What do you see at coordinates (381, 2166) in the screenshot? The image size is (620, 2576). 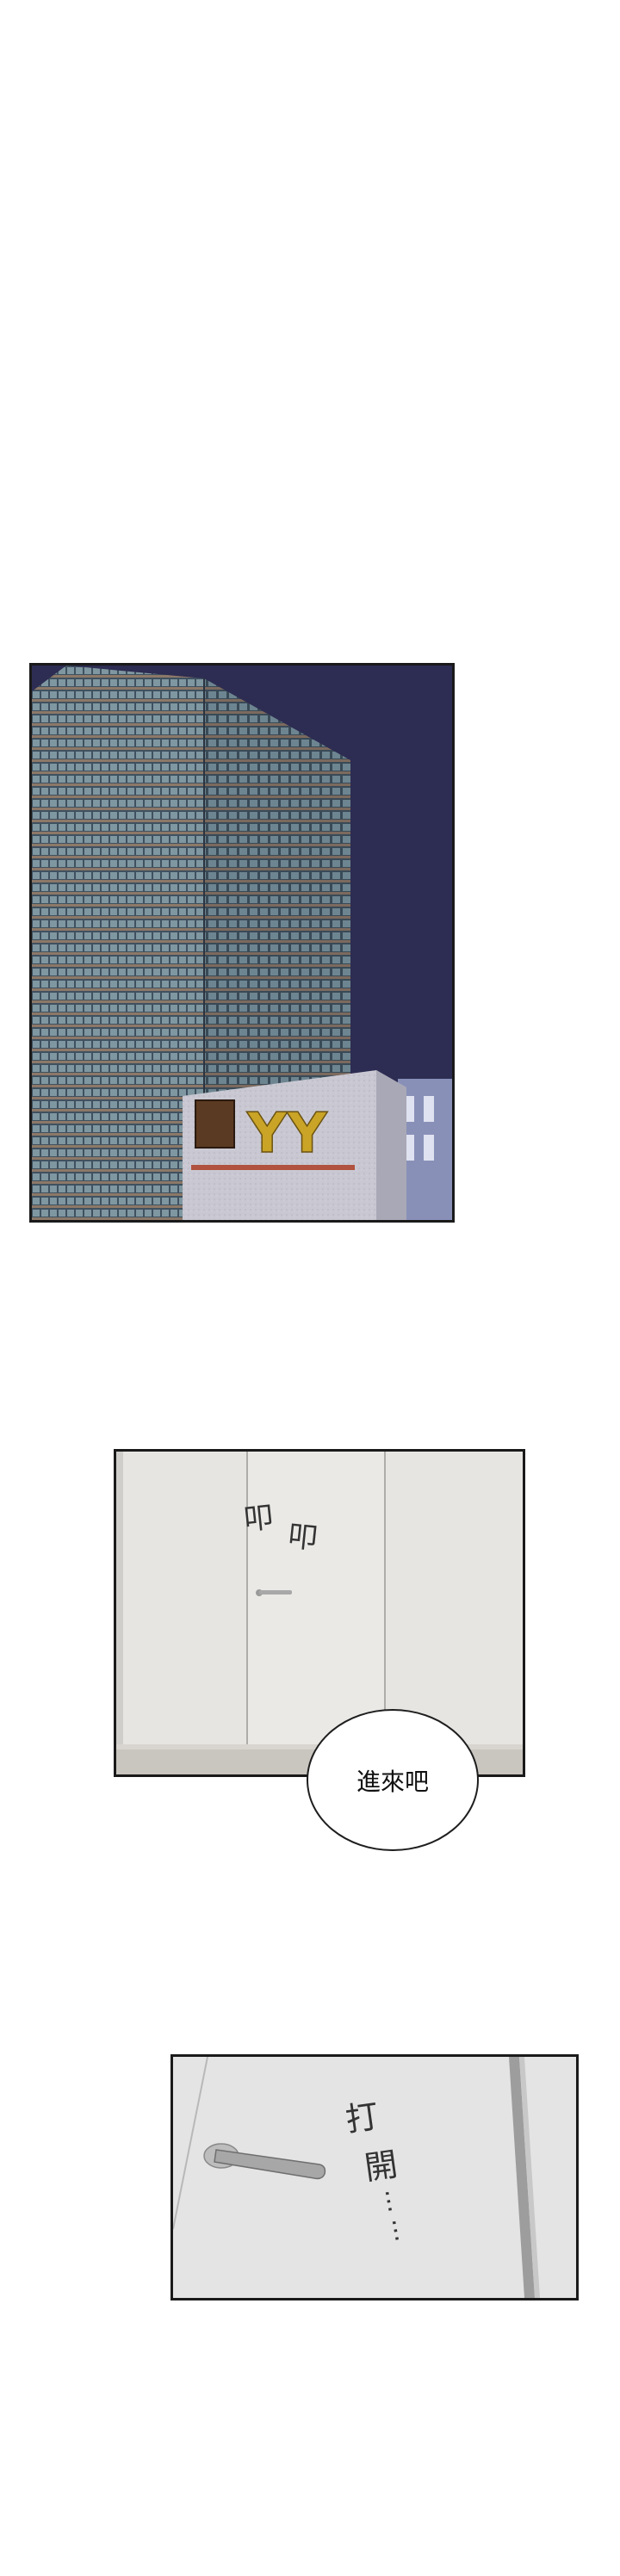 I see `open-sfx-char-2: 開` at bounding box center [381, 2166].